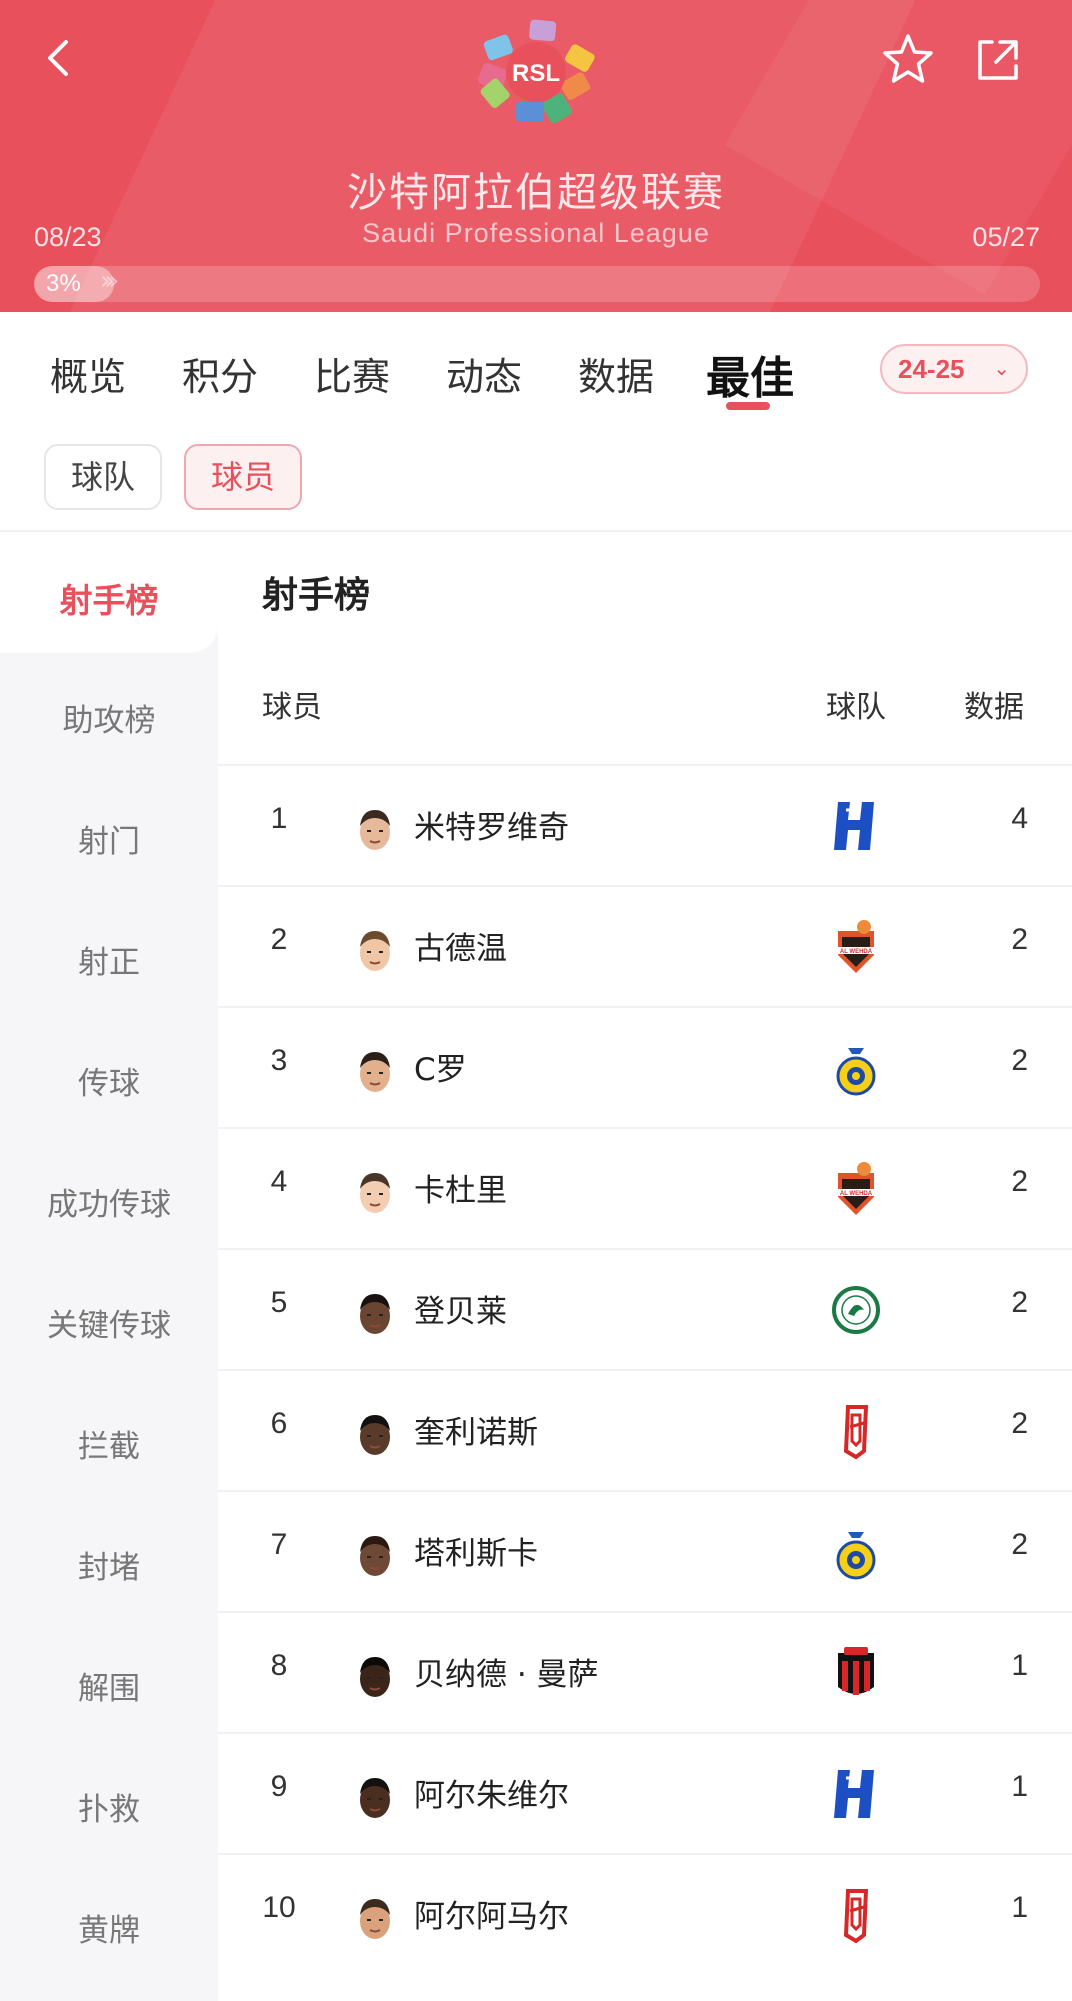 The image size is (1072, 2001). I want to click on star-icon, so click(908, 60).